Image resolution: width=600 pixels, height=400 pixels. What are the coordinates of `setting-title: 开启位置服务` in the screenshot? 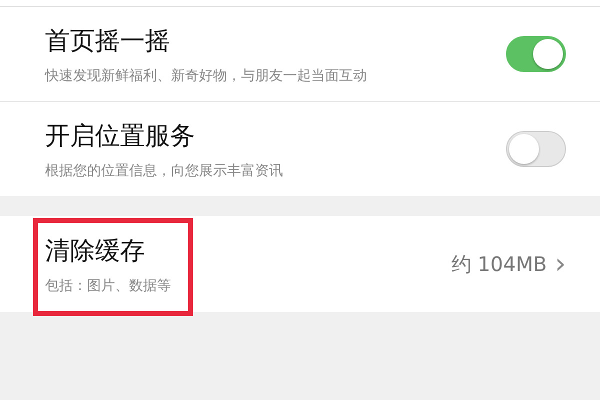 It's located at (120, 136).